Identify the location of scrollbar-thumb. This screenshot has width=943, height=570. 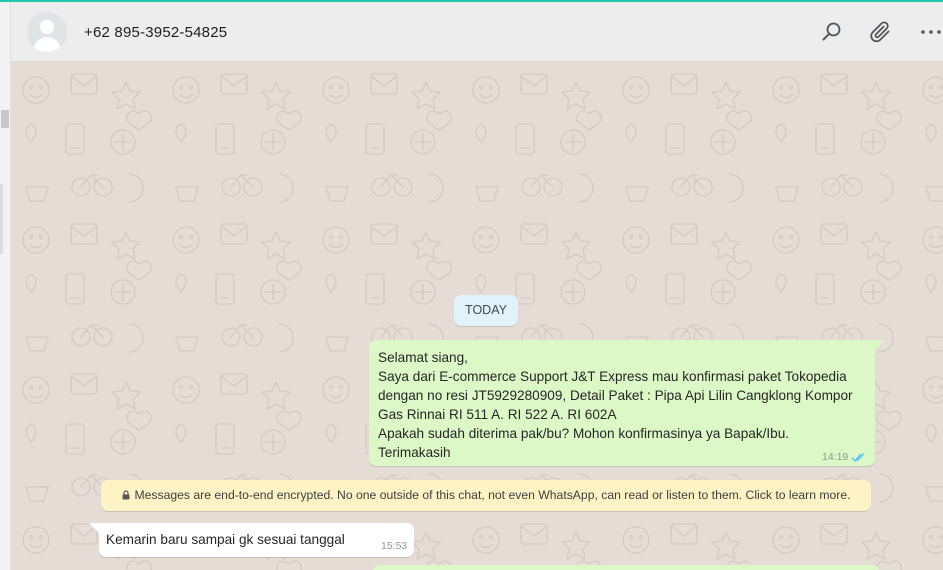
(5, 119).